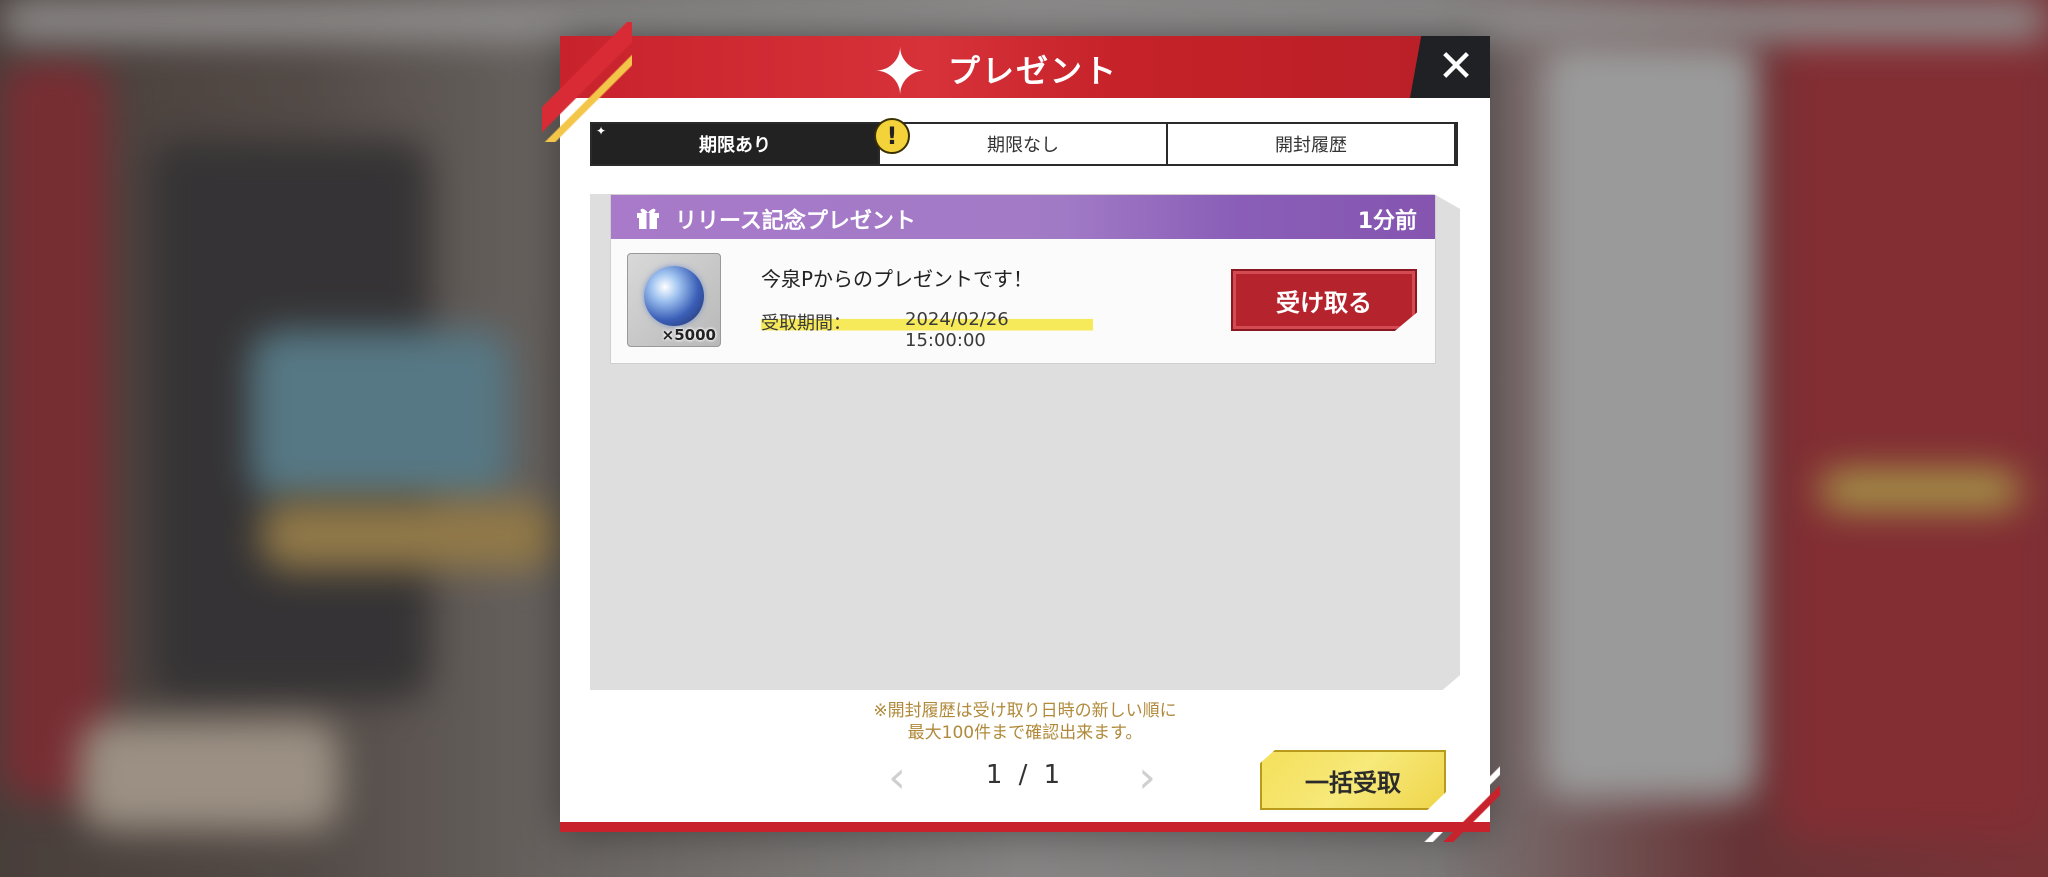 The image size is (2048, 877). Describe the element at coordinates (900, 73) in the screenshot. I see `sparkle-icon: ✦` at that location.